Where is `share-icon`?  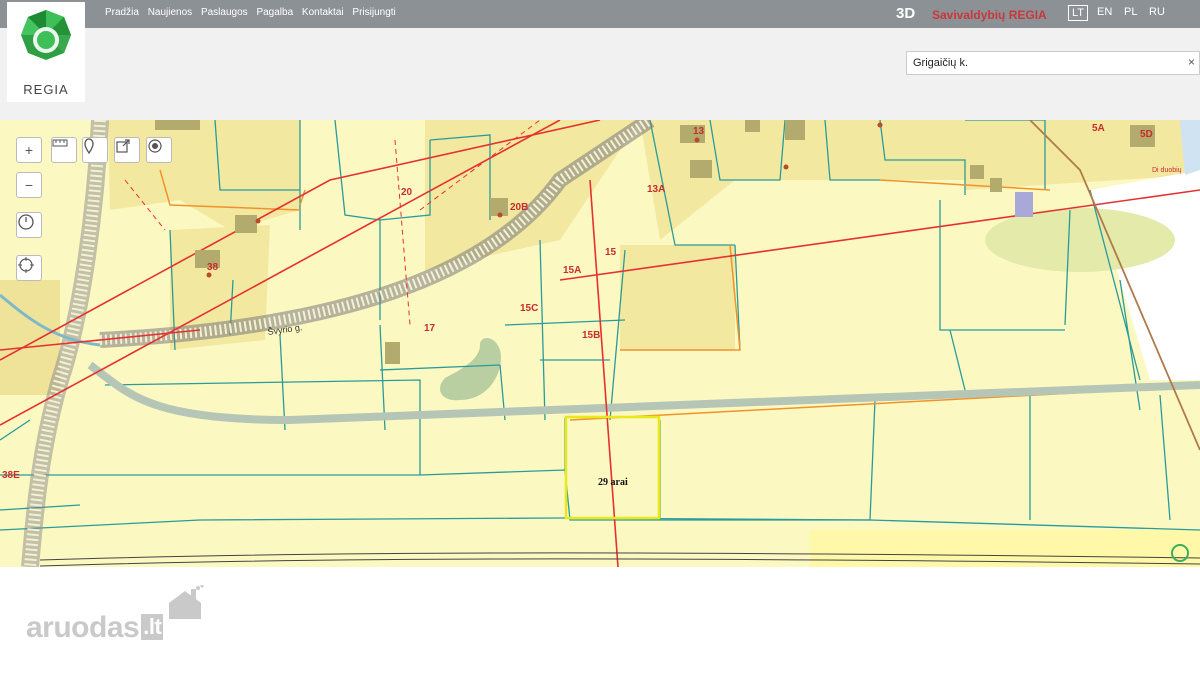
share-icon is located at coordinates (127, 150).